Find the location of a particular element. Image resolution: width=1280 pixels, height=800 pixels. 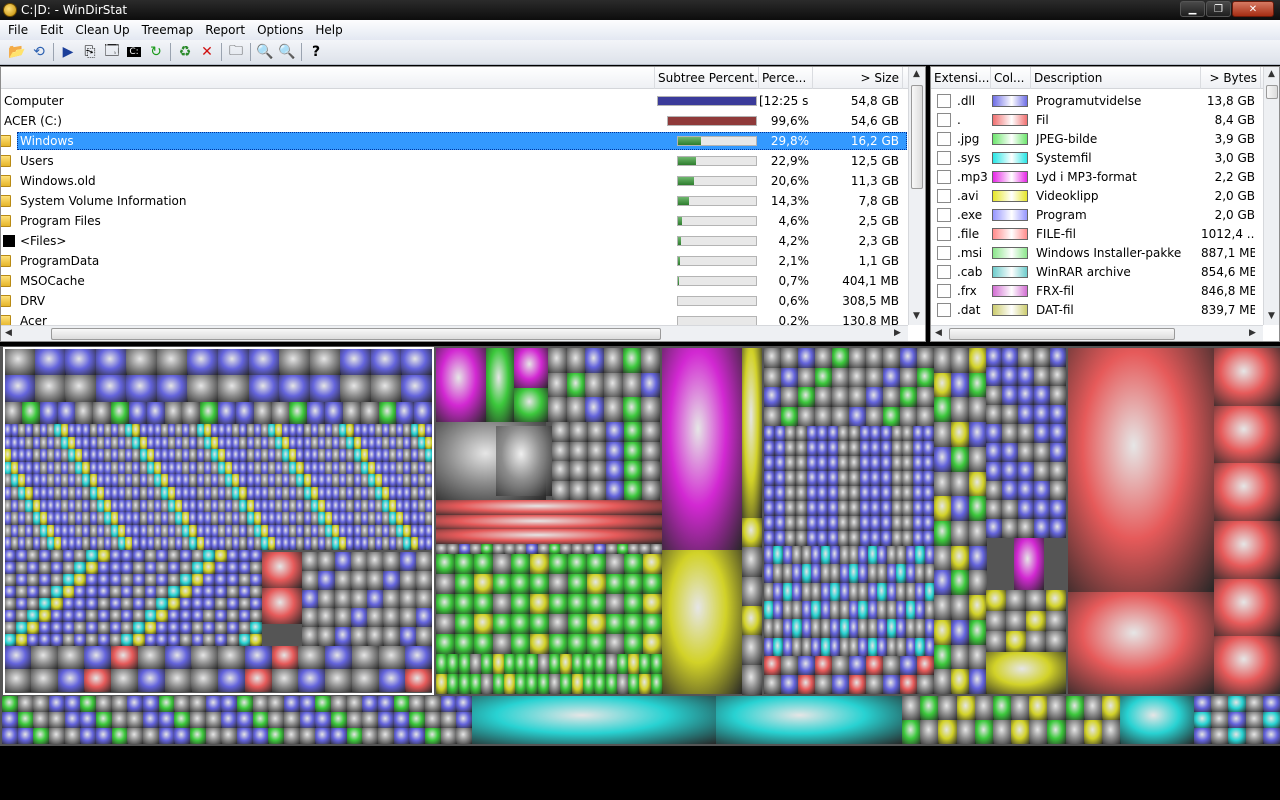

directory-row: <Files> 4,2% 2,3 GB is located at coordinates (454, 241).